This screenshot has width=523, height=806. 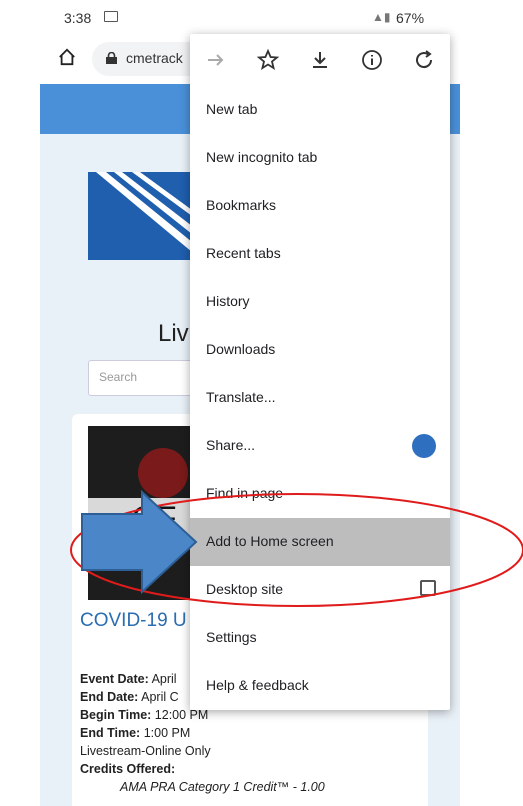 I want to click on status-time: 3:38, so click(x=78, y=18).